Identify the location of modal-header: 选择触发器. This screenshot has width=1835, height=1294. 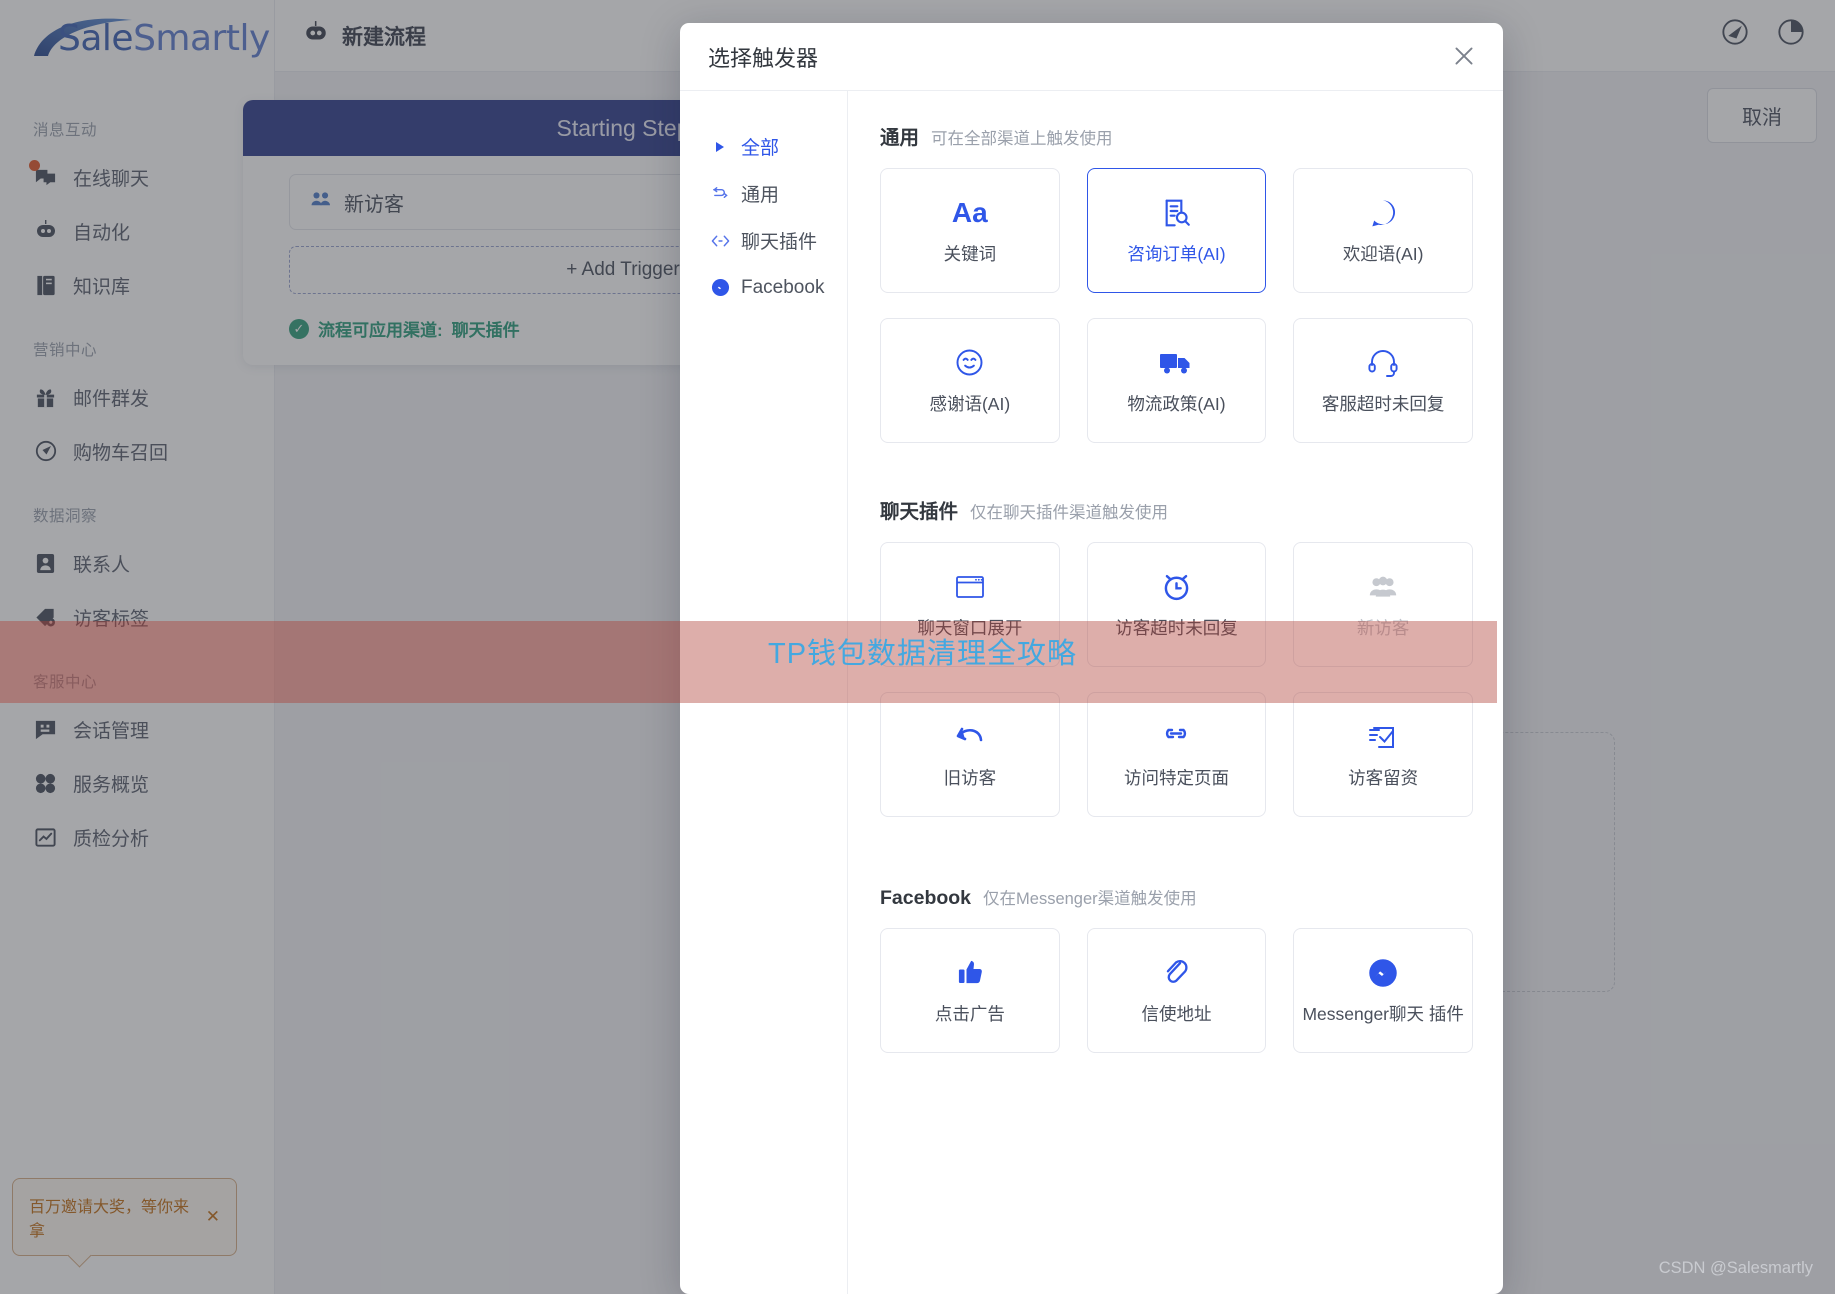
(1091, 57).